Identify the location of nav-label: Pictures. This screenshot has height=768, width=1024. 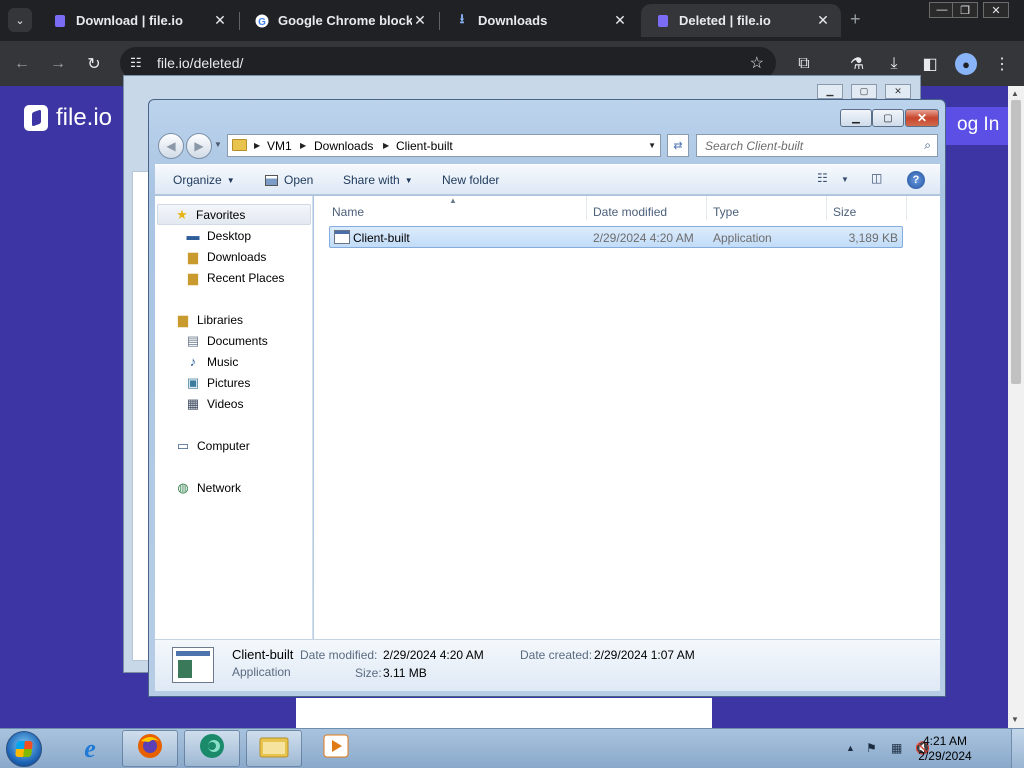
(229, 382).